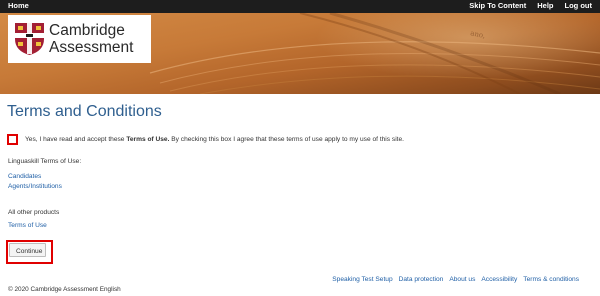 The width and height of the screenshot is (600, 296). What do you see at coordinates (362, 279) in the screenshot?
I see `footer-link-speaking-test-setup: Speaking Test Setup` at bounding box center [362, 279].